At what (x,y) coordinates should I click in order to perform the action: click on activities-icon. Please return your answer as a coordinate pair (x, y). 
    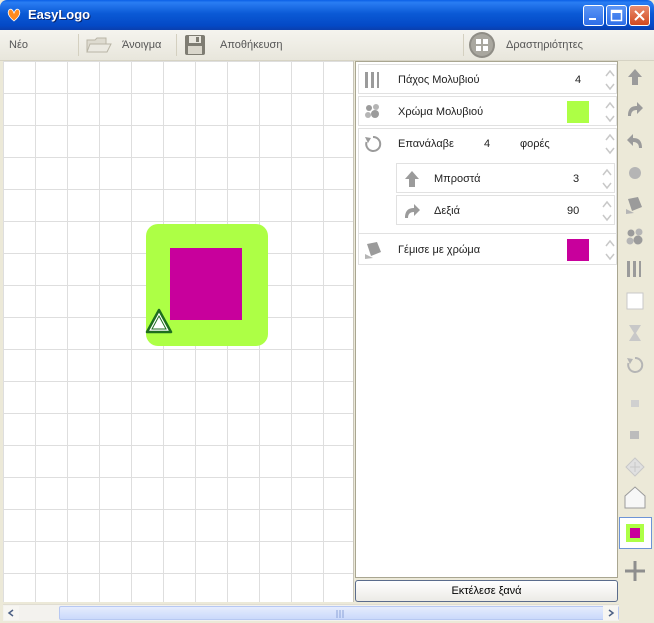
    Looking at the image, I should click on (482, 45).